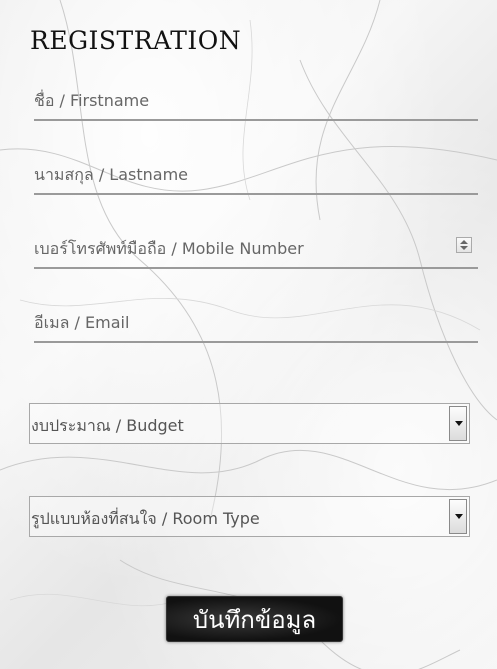 This screenshot has height=669, width=497. What do you see at coordinates (254, 619) in the screenshot?
I see `submit-button: บันทึกข้อมูล` at bounding box center [254, 619].